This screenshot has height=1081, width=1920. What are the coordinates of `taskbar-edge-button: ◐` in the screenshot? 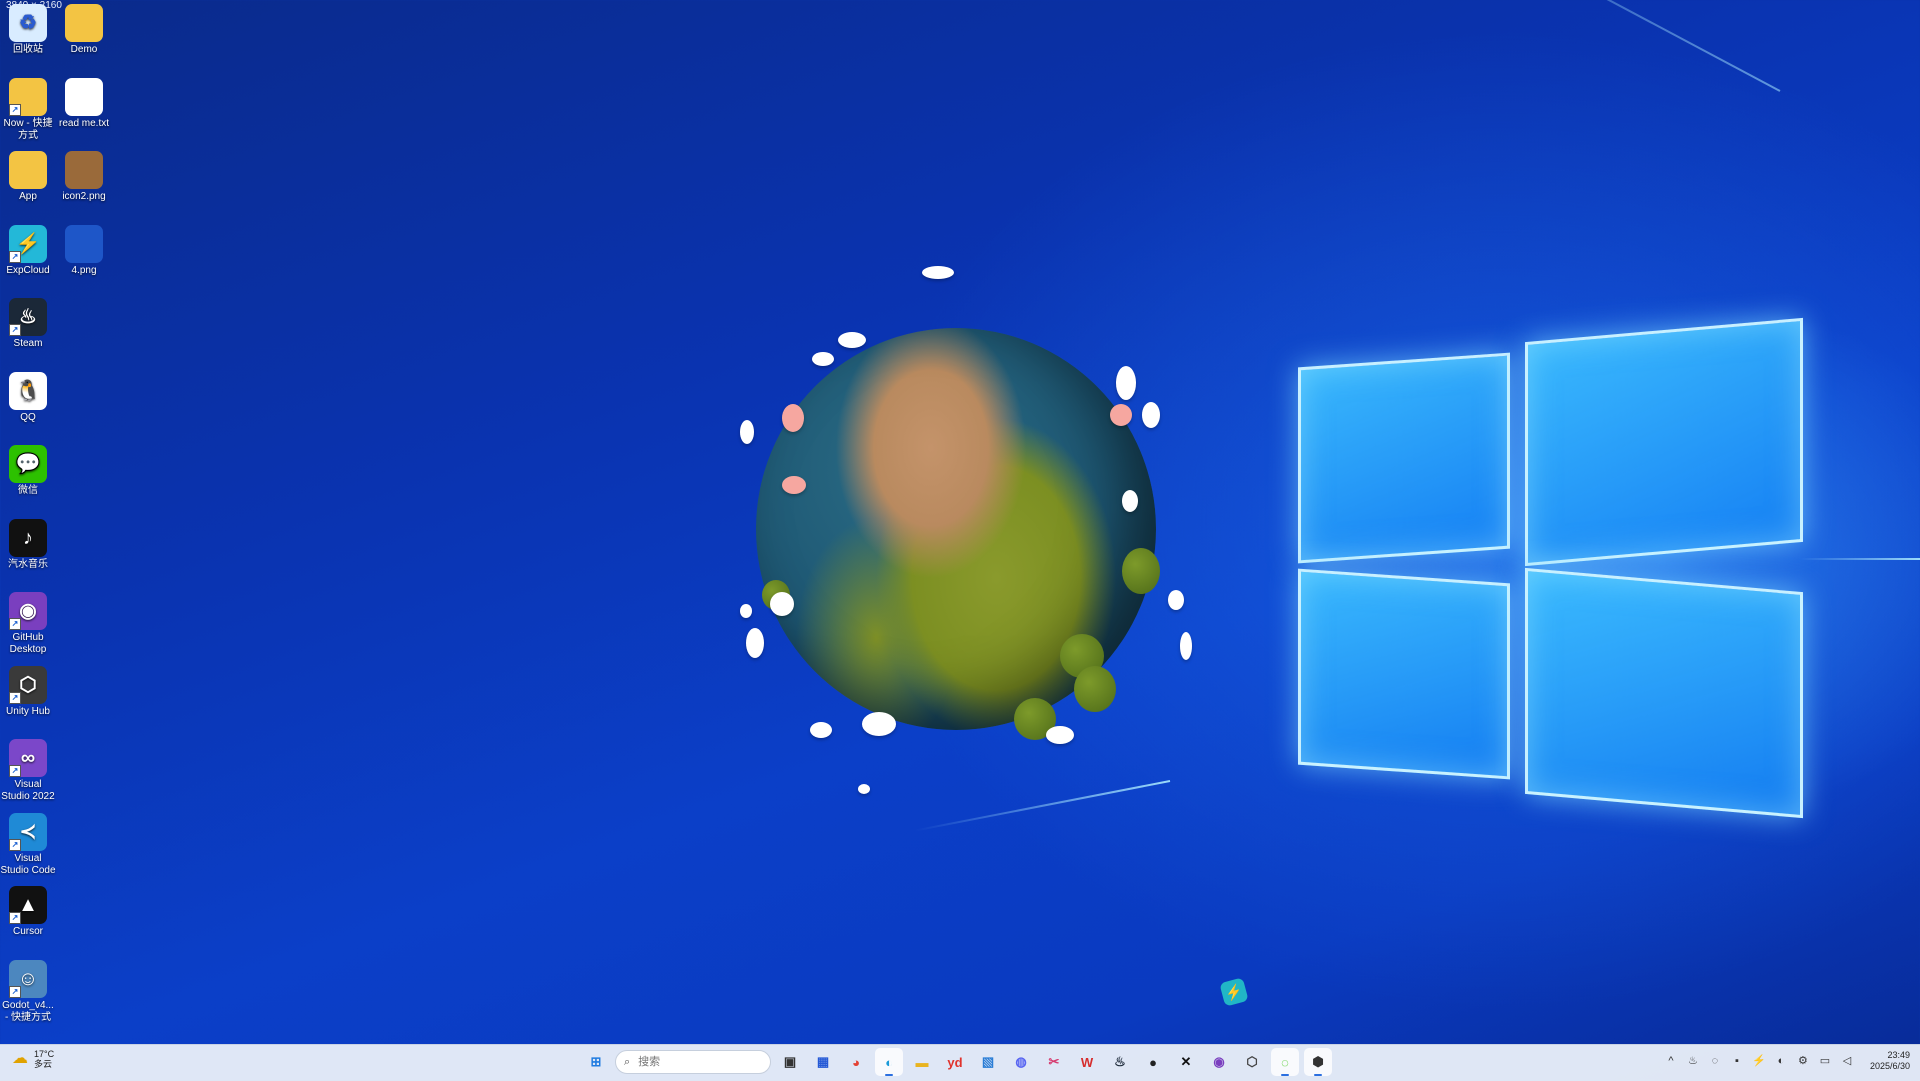 It's located at (889, 1062).